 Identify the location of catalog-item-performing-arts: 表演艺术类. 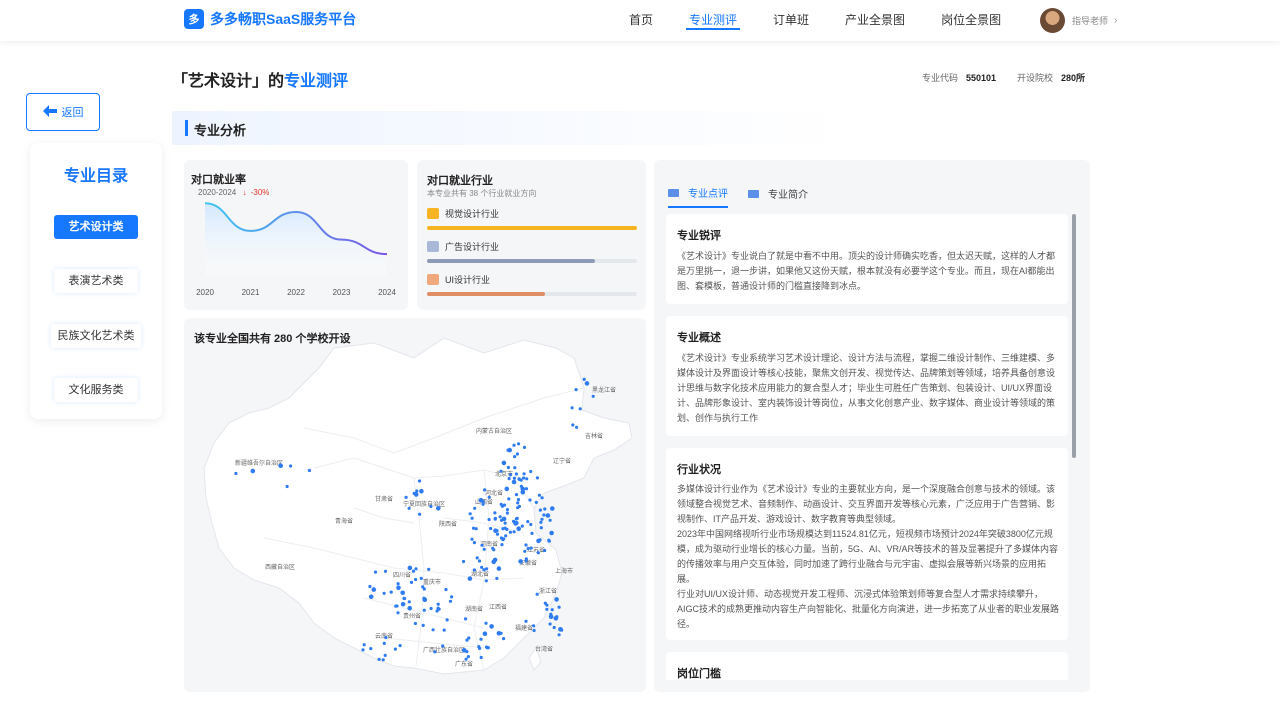
(96, 281).